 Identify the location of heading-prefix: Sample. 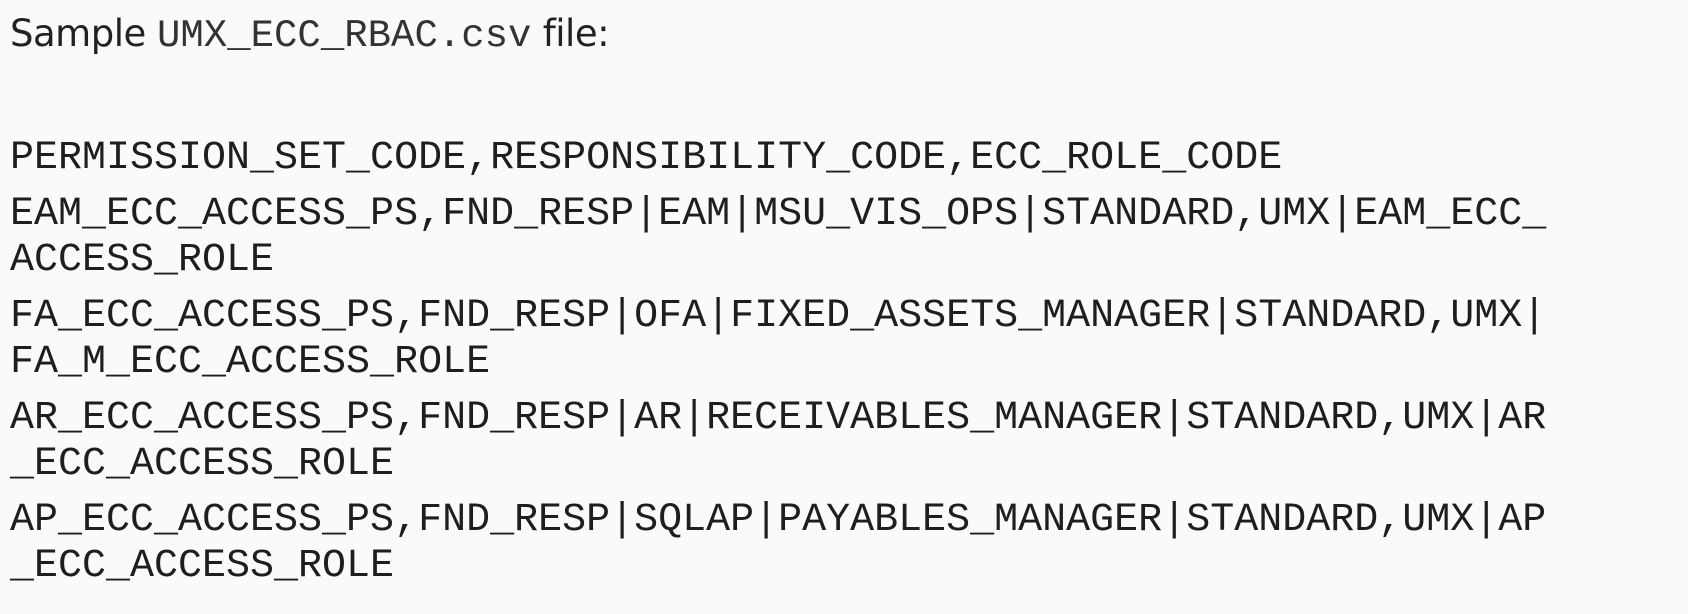
(83, 33).